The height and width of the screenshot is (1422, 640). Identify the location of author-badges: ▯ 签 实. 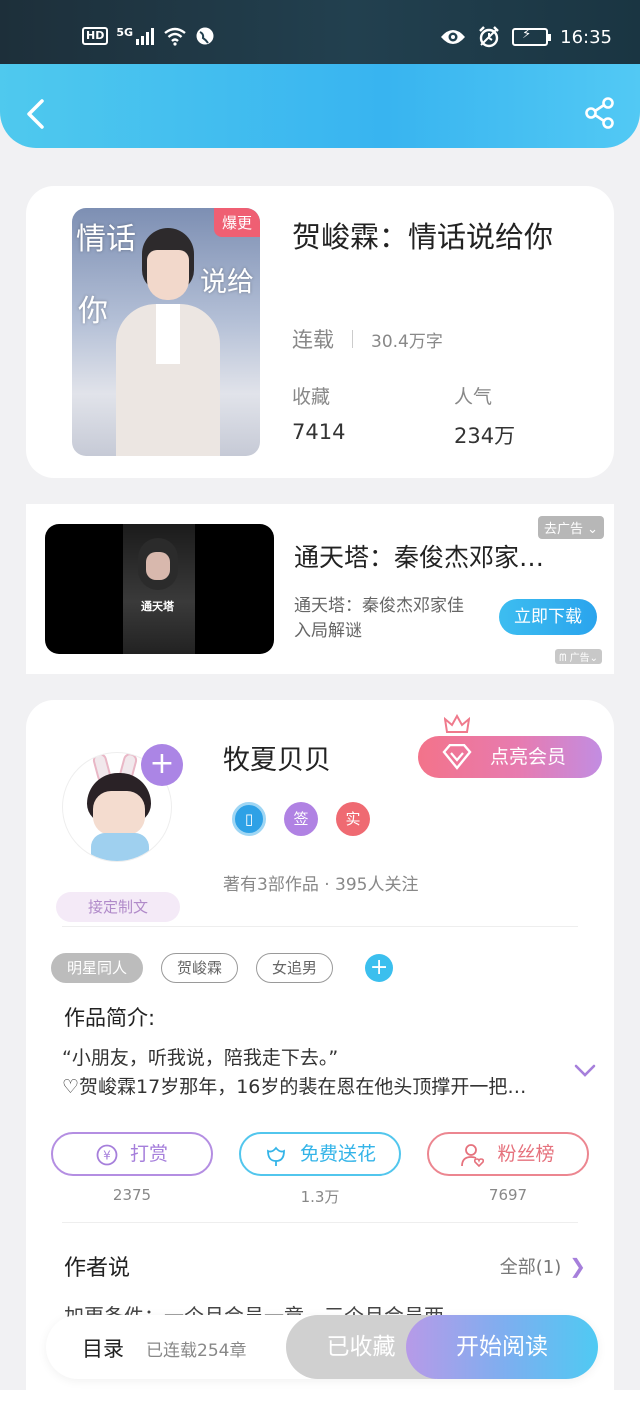
(301, 819).